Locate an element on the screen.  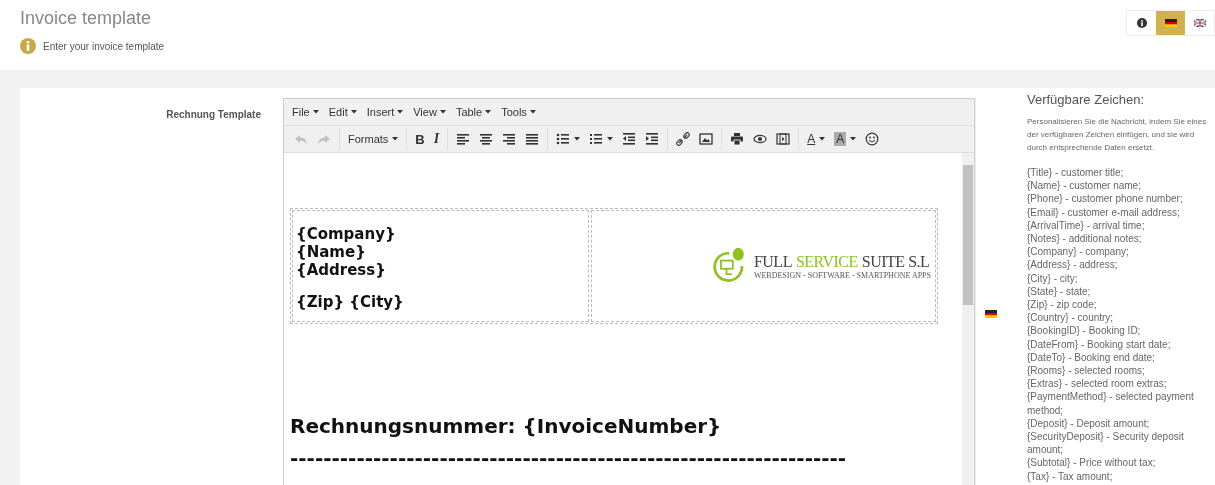
german-language-button is located at coordinates (1170, 23).